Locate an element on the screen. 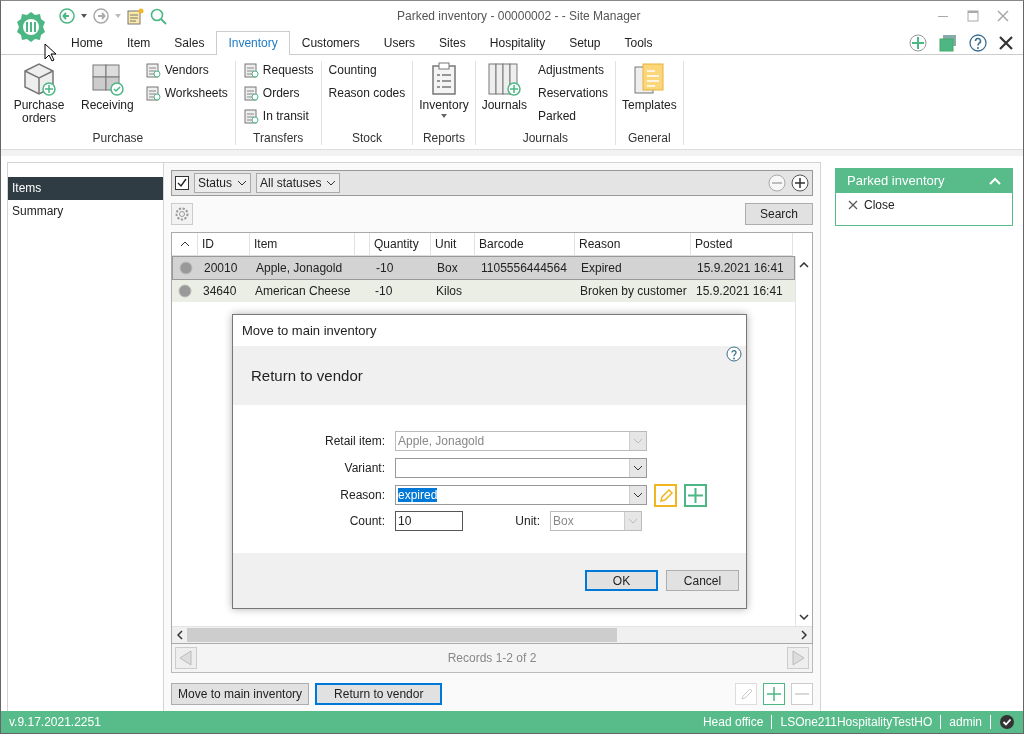 Image resolution: width=1024 pixels, height=734 pixels. ribbon-button: Adjustments is located at coordinates (573, 70).